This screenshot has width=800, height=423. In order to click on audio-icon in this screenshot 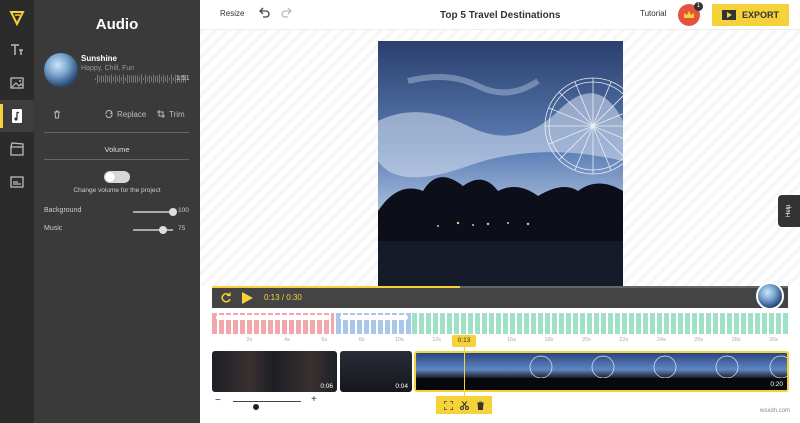, I will do `click(17, 116)`.